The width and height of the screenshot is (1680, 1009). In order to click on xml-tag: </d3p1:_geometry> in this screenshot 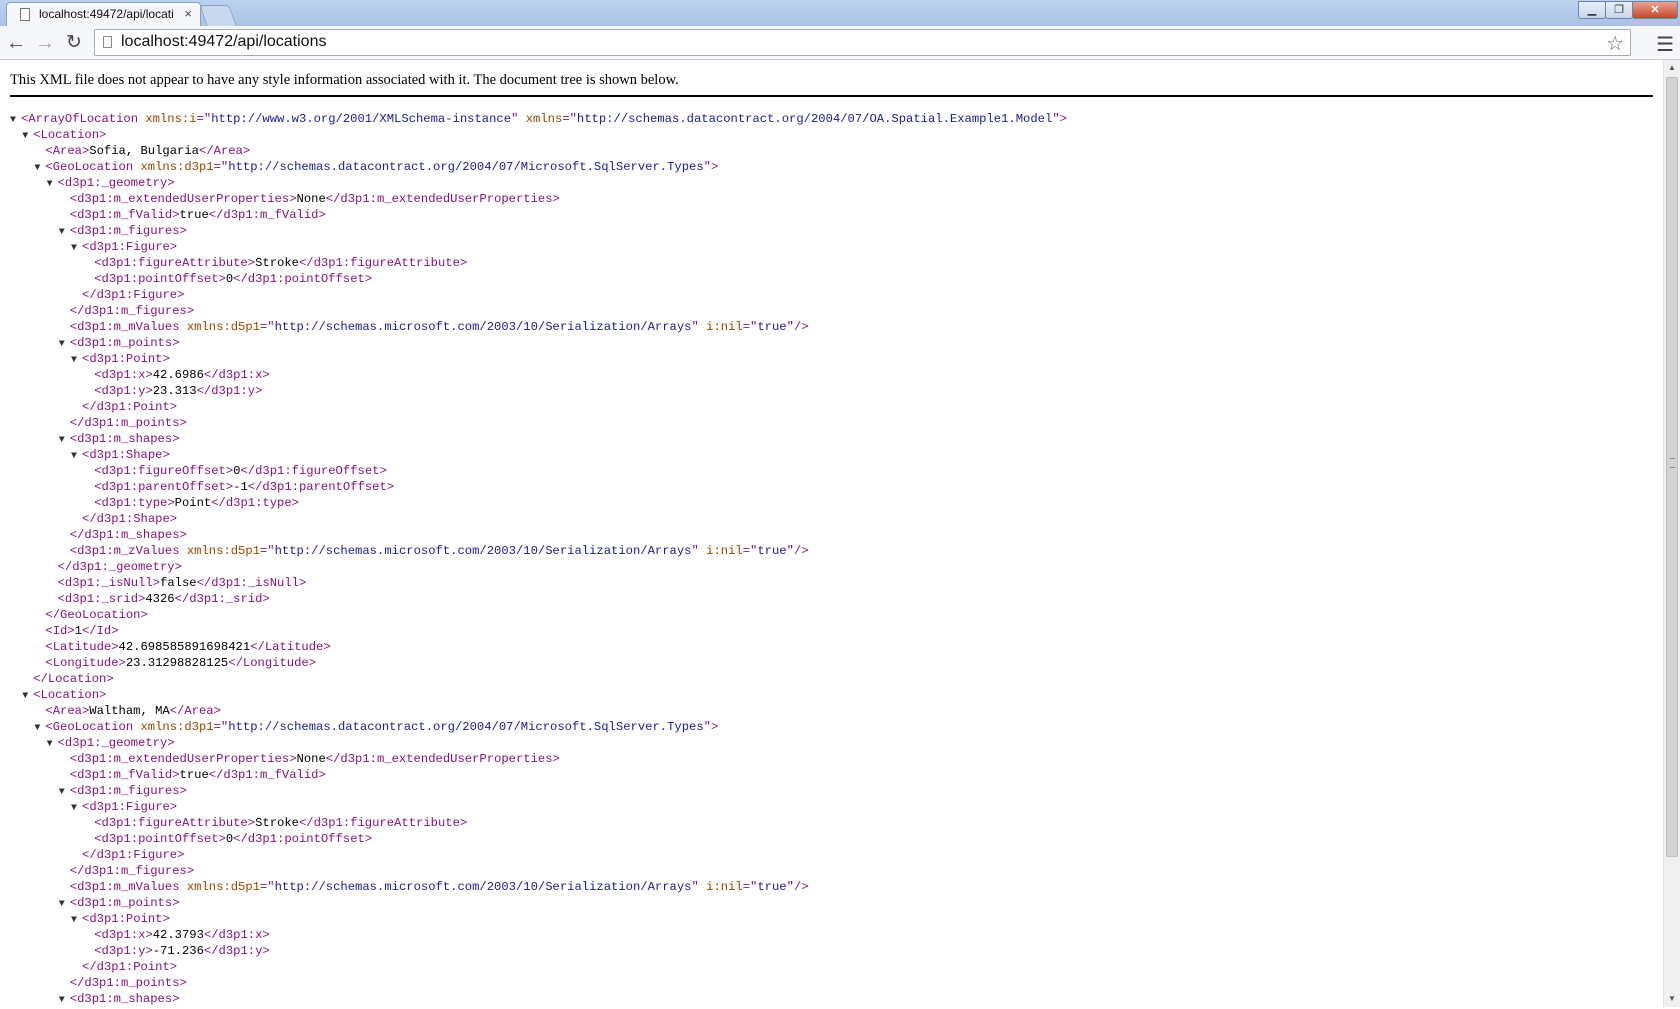, I will do `click(119, 567)`.